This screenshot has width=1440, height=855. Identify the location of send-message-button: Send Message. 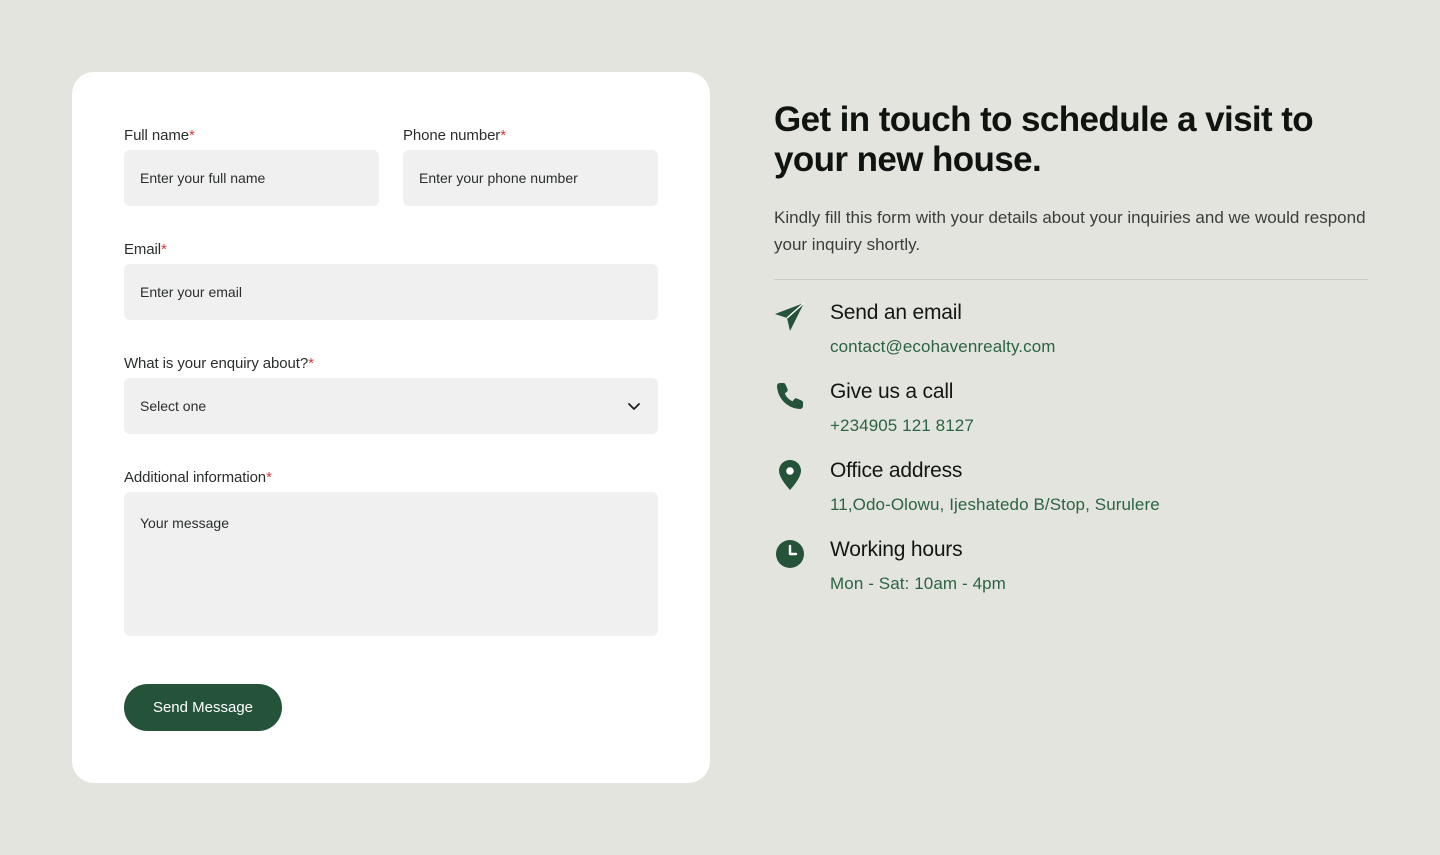
(203, 707).